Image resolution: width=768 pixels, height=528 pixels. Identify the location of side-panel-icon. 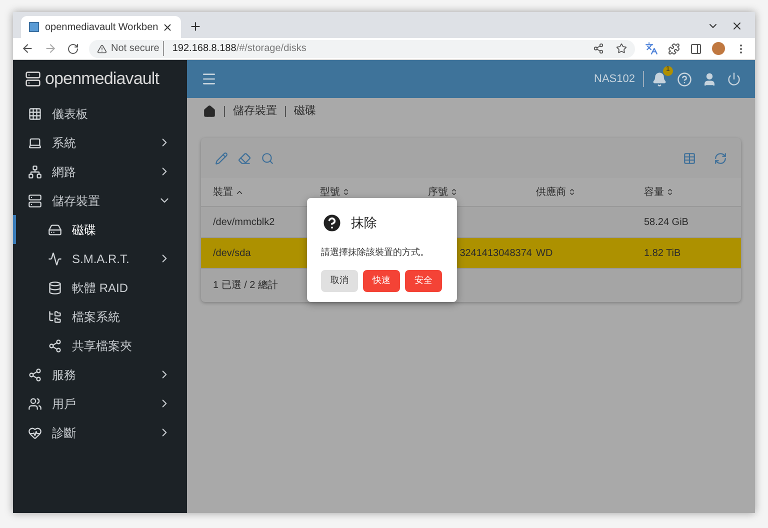
(696, 48).